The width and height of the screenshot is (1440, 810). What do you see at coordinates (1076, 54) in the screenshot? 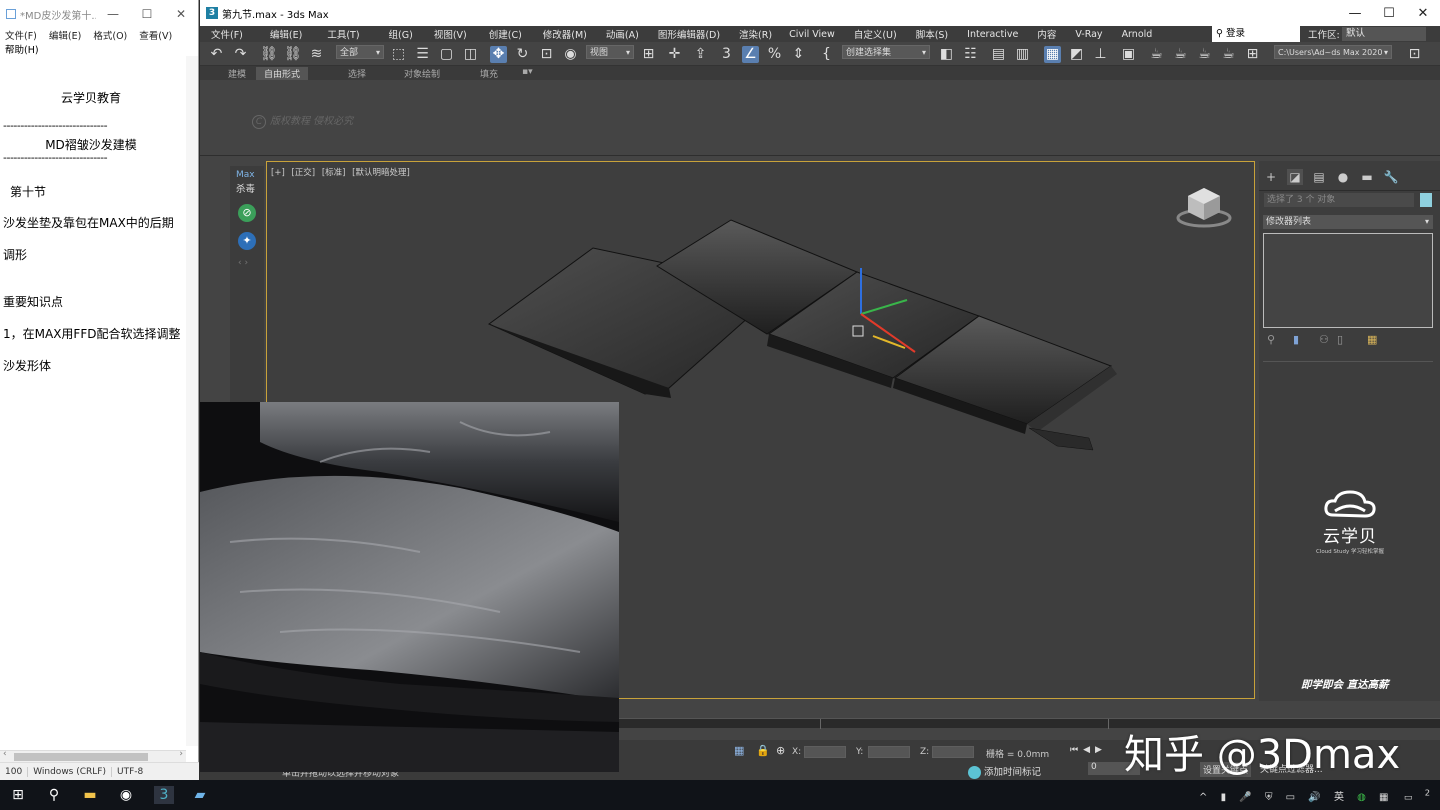
I see `curve-editor-icon: ◩` at bounding box center [1076, 54].